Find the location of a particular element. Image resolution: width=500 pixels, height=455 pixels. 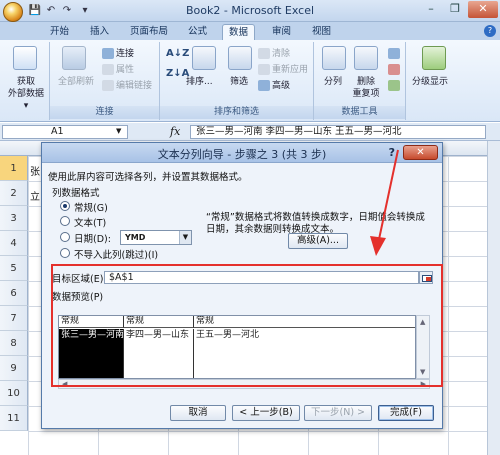

row-header: 10 is located at coordinates (14, 393).